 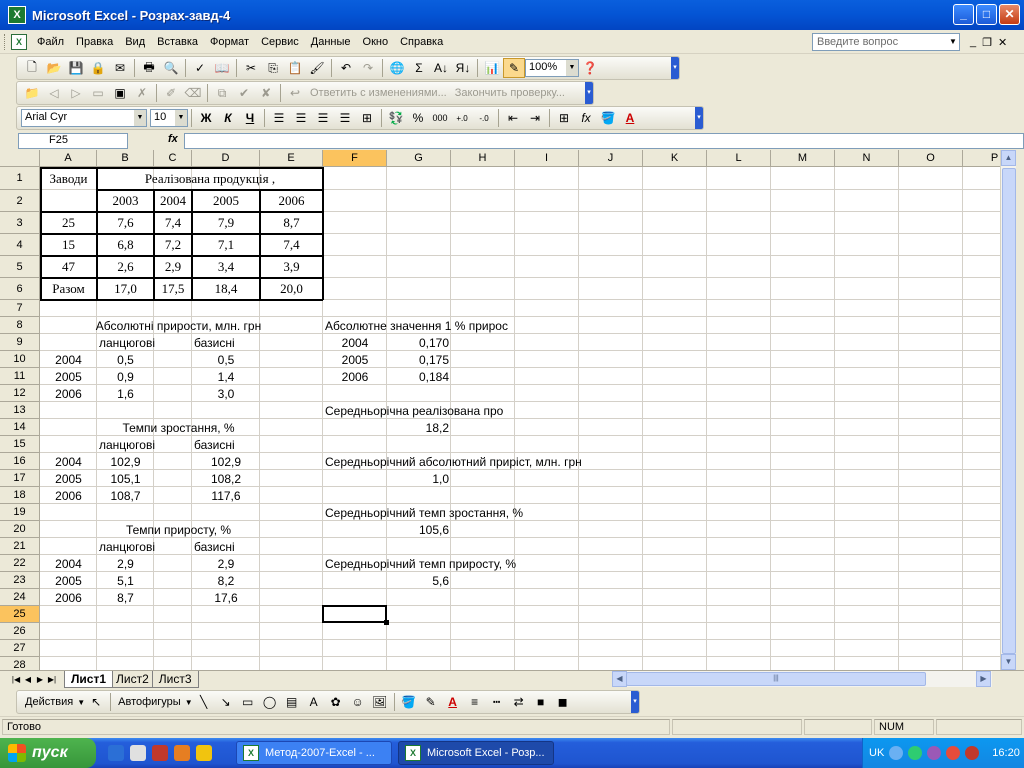 I want to click on row-header-17: 17, so click(x=20, y=478).